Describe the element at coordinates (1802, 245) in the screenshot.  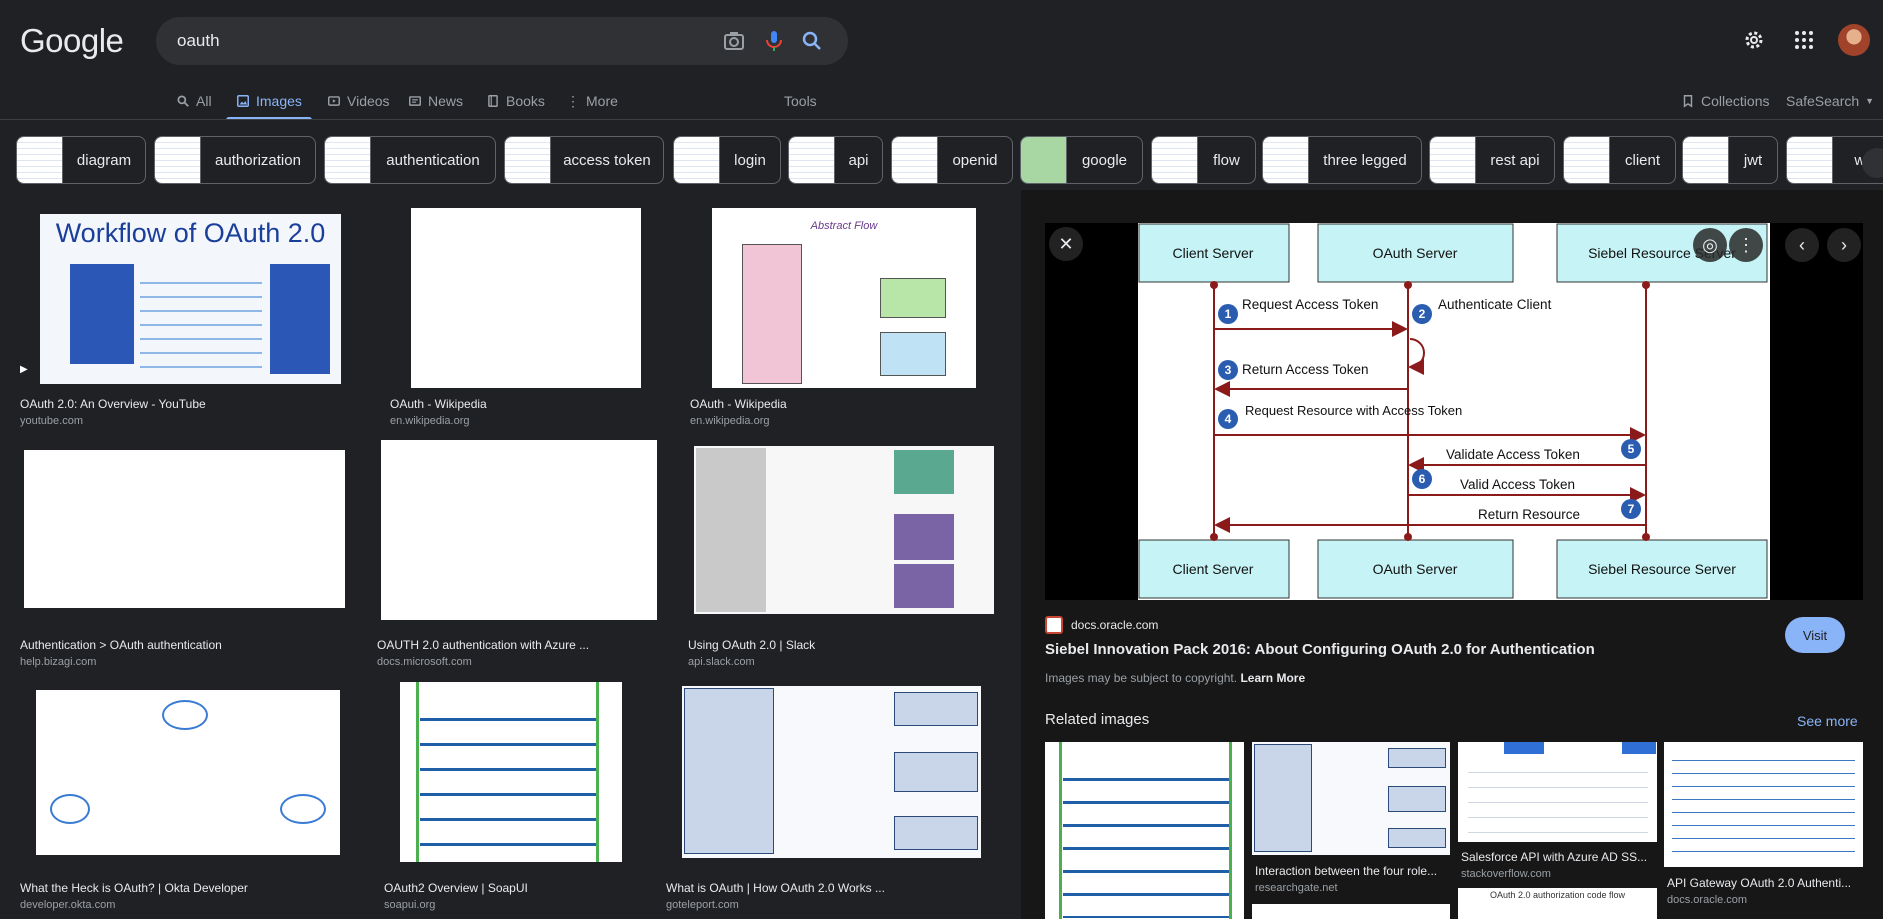
I see `previous-chevron-icon: ‹` at that location.